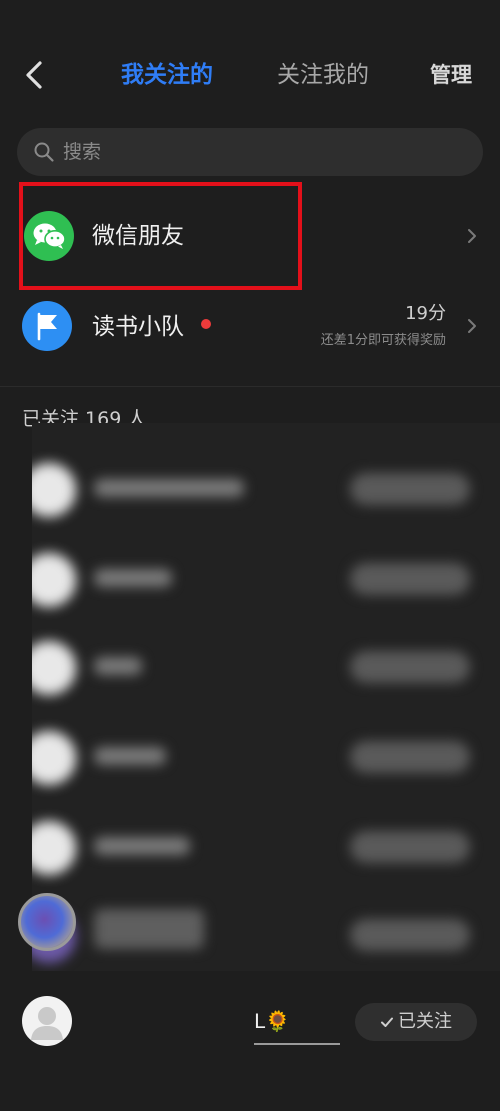 The image size is (500, 1111). What do you see at coordinates (250, 386) in the screenshot?
I see `section-divider` at bounding box center [250, 386].